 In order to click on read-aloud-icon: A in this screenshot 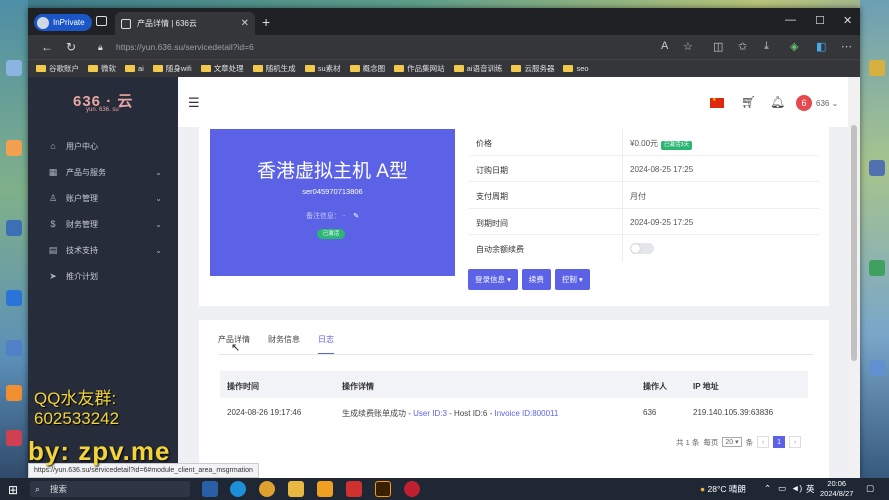, I will do `click(664, 46)`.